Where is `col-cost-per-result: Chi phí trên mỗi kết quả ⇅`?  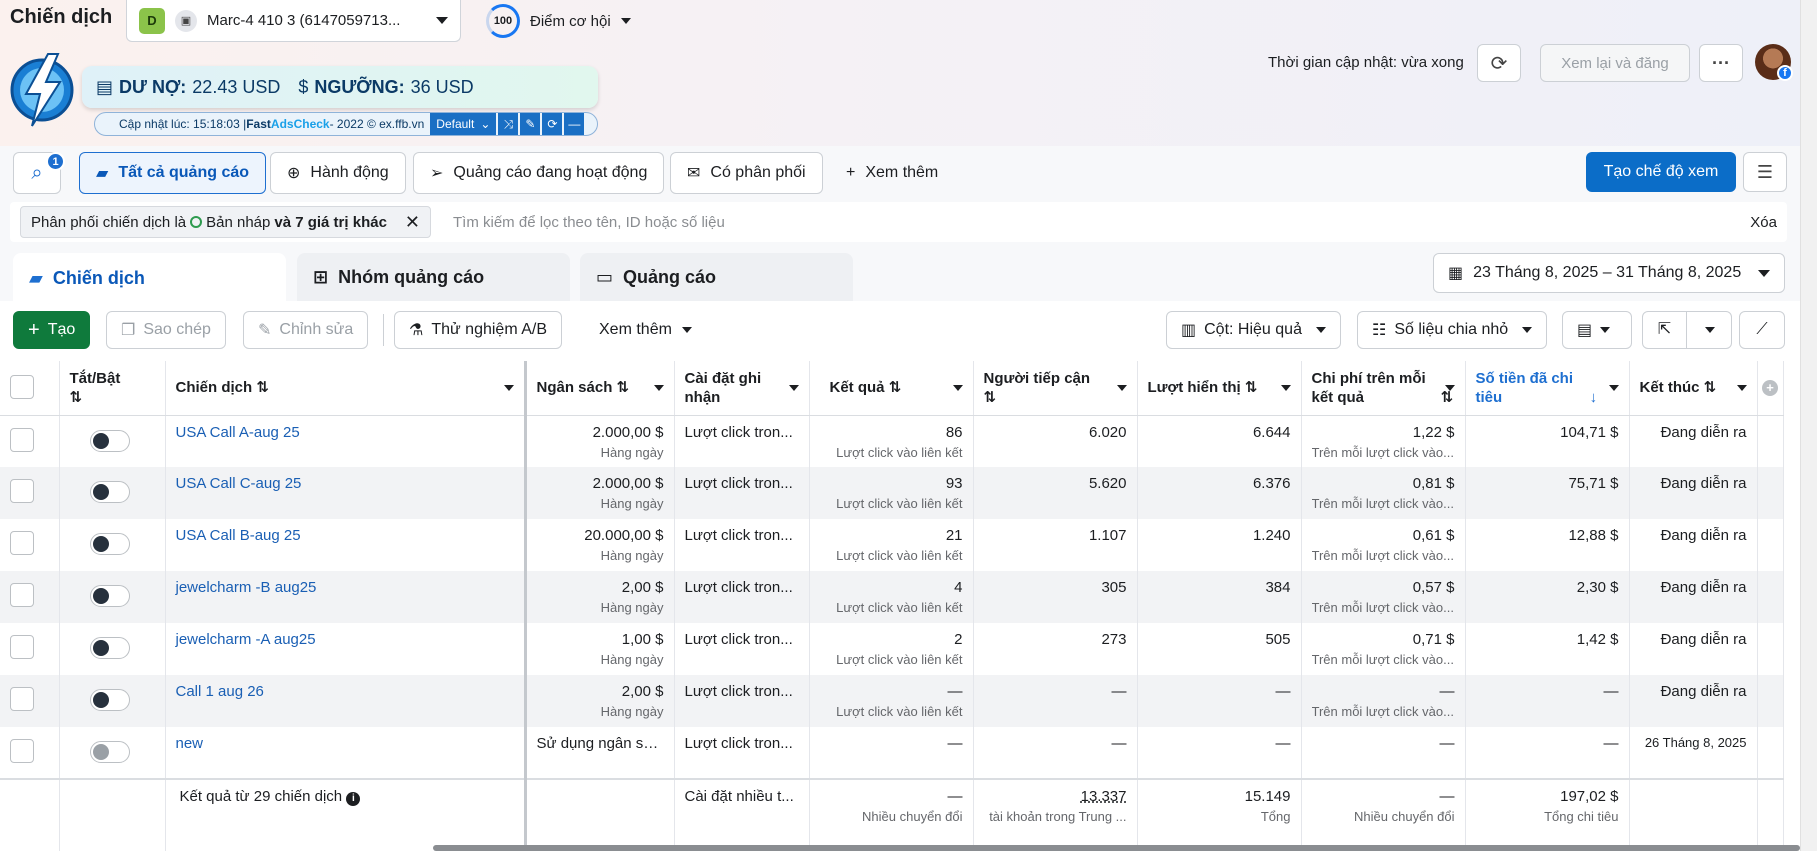 col-cost-per-result: Chi phí trên mỗi kết quả ⇅ is located at coordinates (1383, 388).